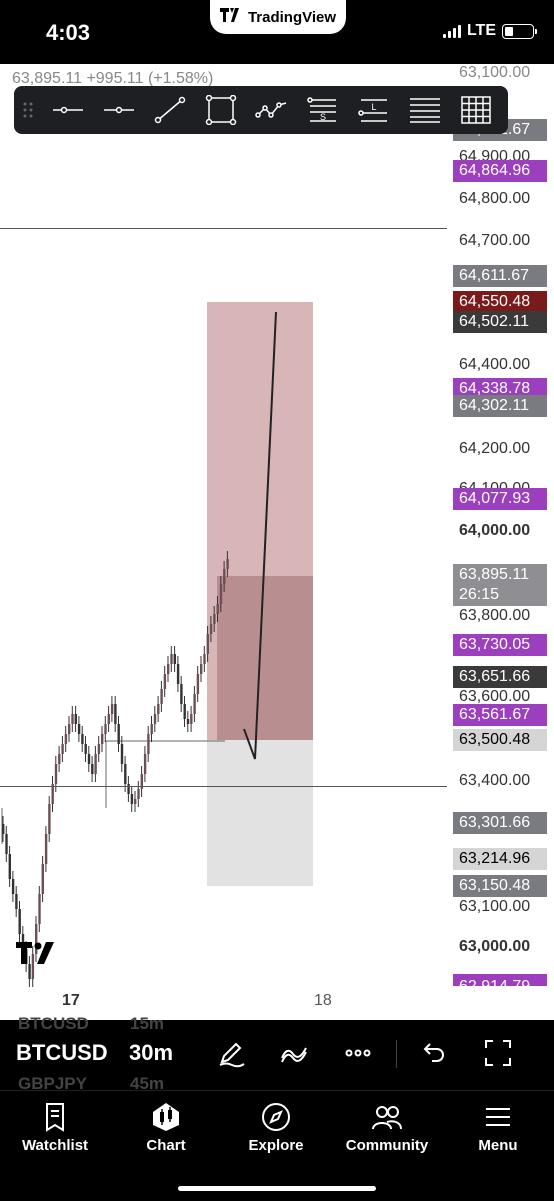  I want to click on price-tag: 64,611.67, so click(500, 276).